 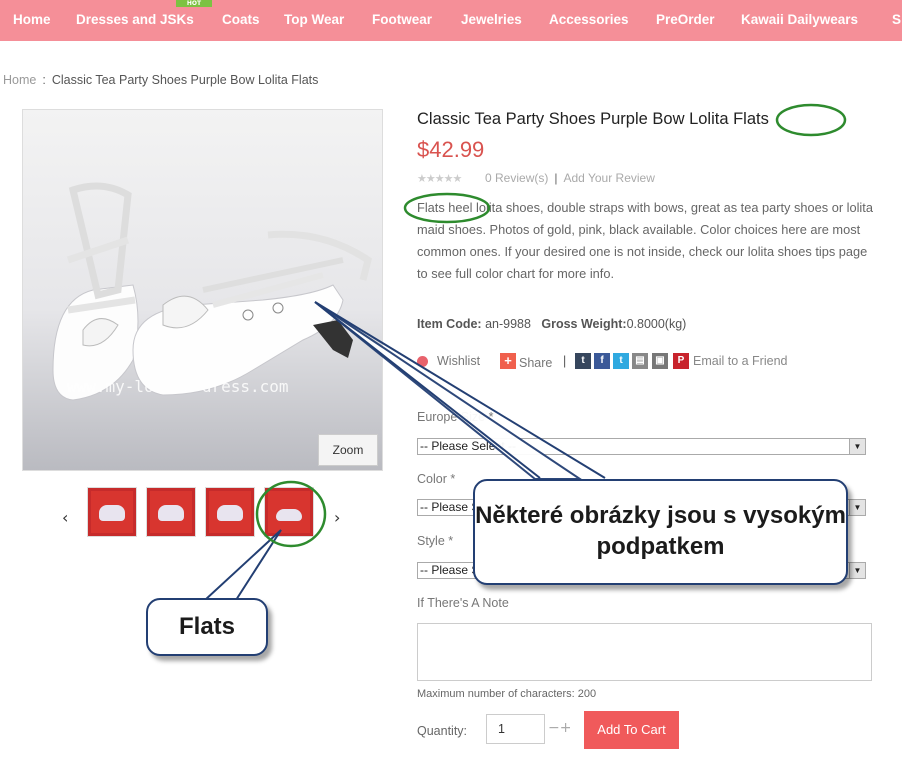 I want to click on quantity-stepper: −+, so click(x=559, y=728).